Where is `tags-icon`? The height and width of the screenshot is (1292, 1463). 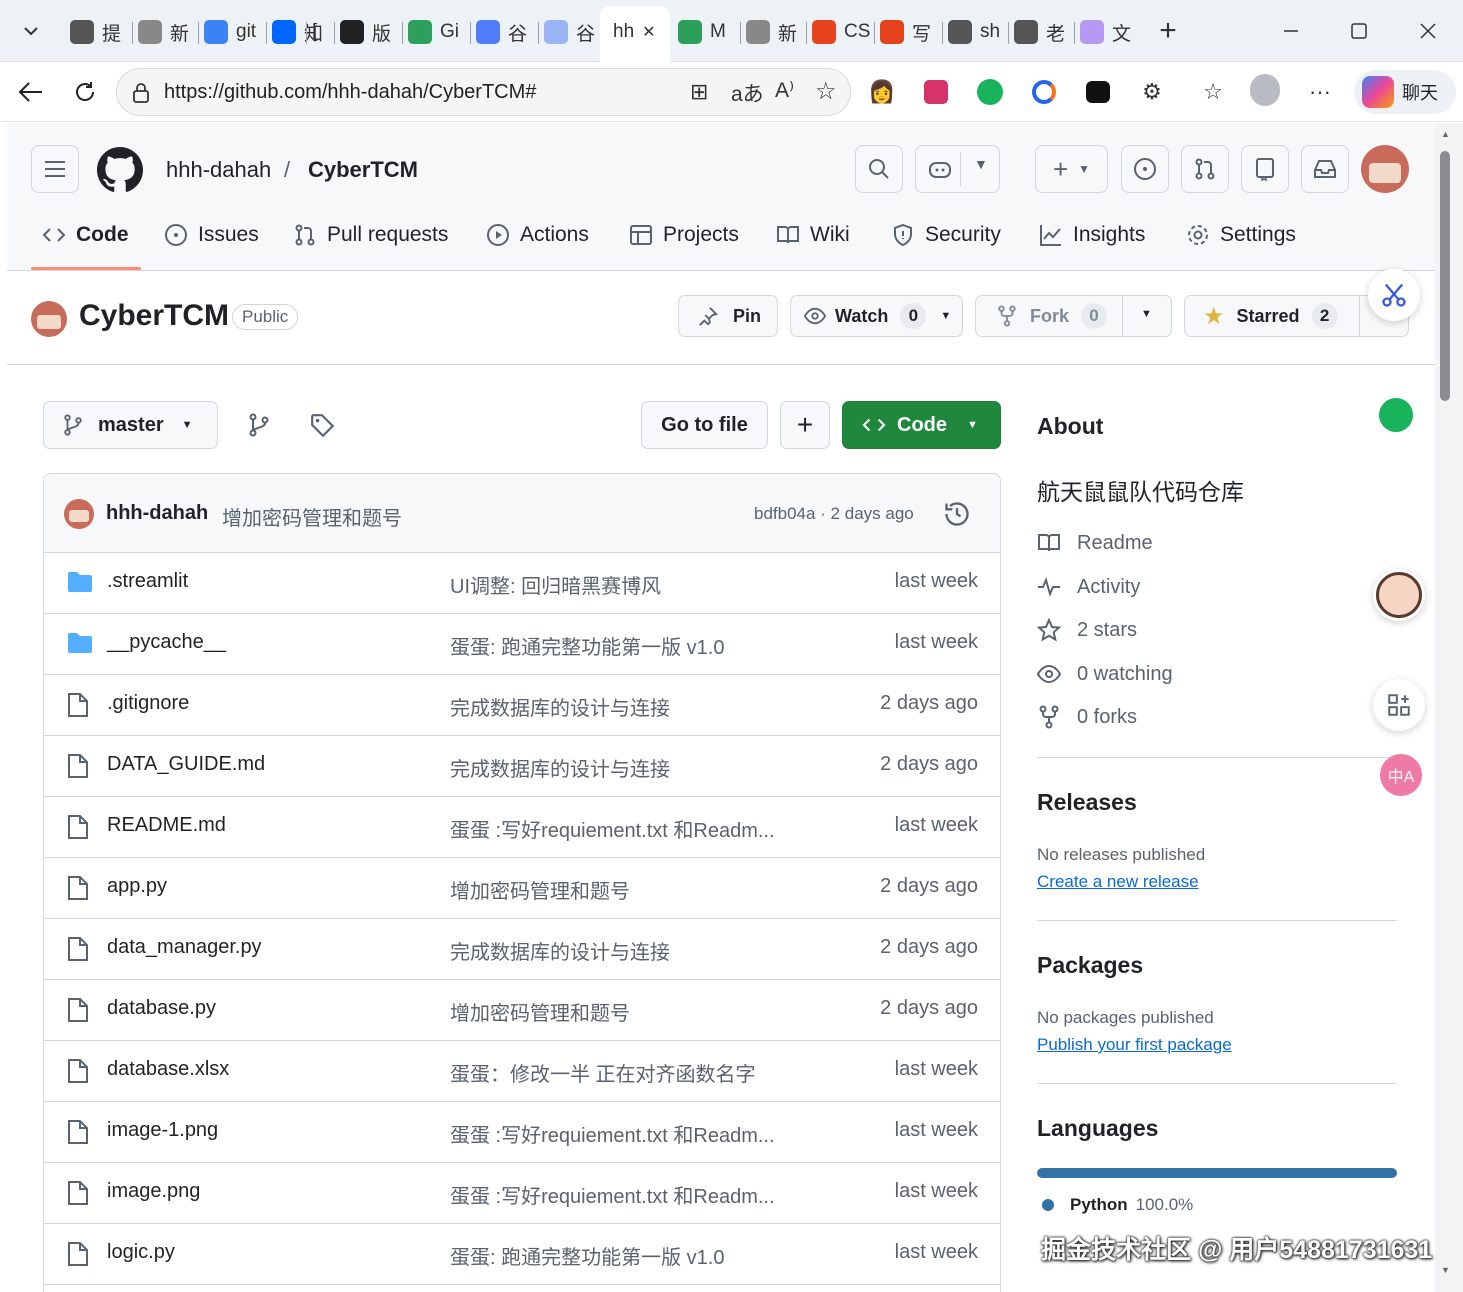
tags-icon is located at coordinates (323, 428).